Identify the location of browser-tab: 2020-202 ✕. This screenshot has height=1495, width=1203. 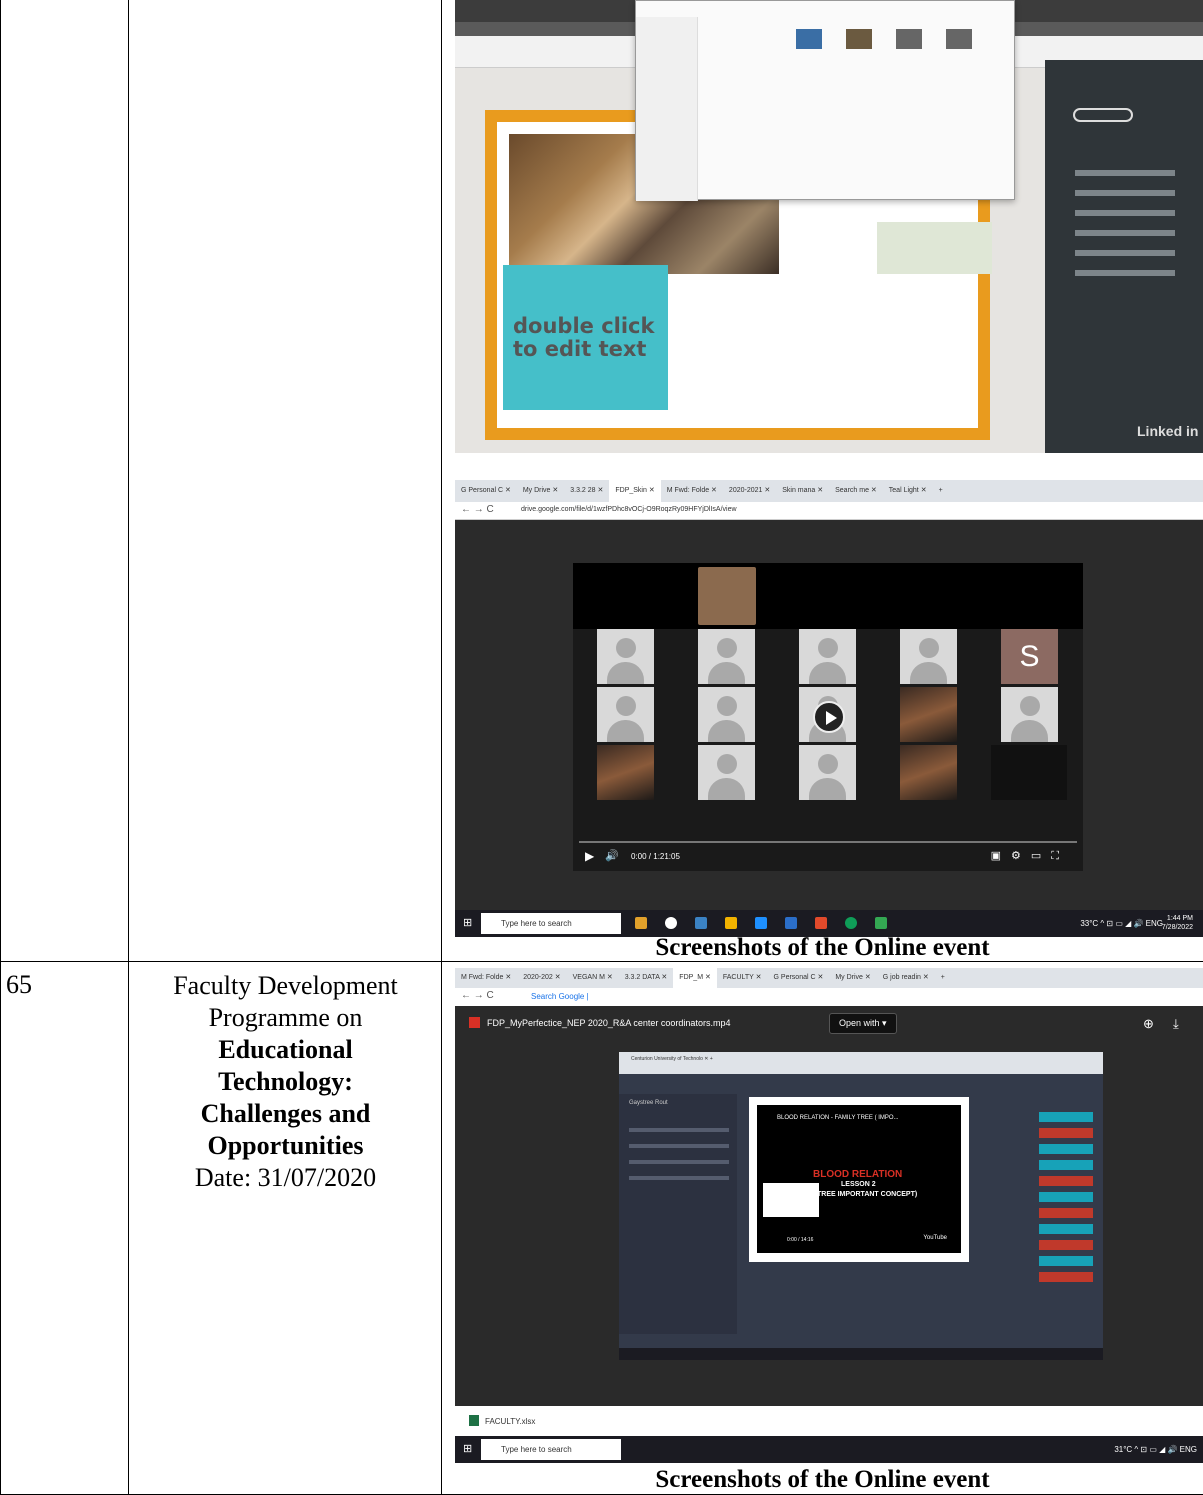
(541, 974).